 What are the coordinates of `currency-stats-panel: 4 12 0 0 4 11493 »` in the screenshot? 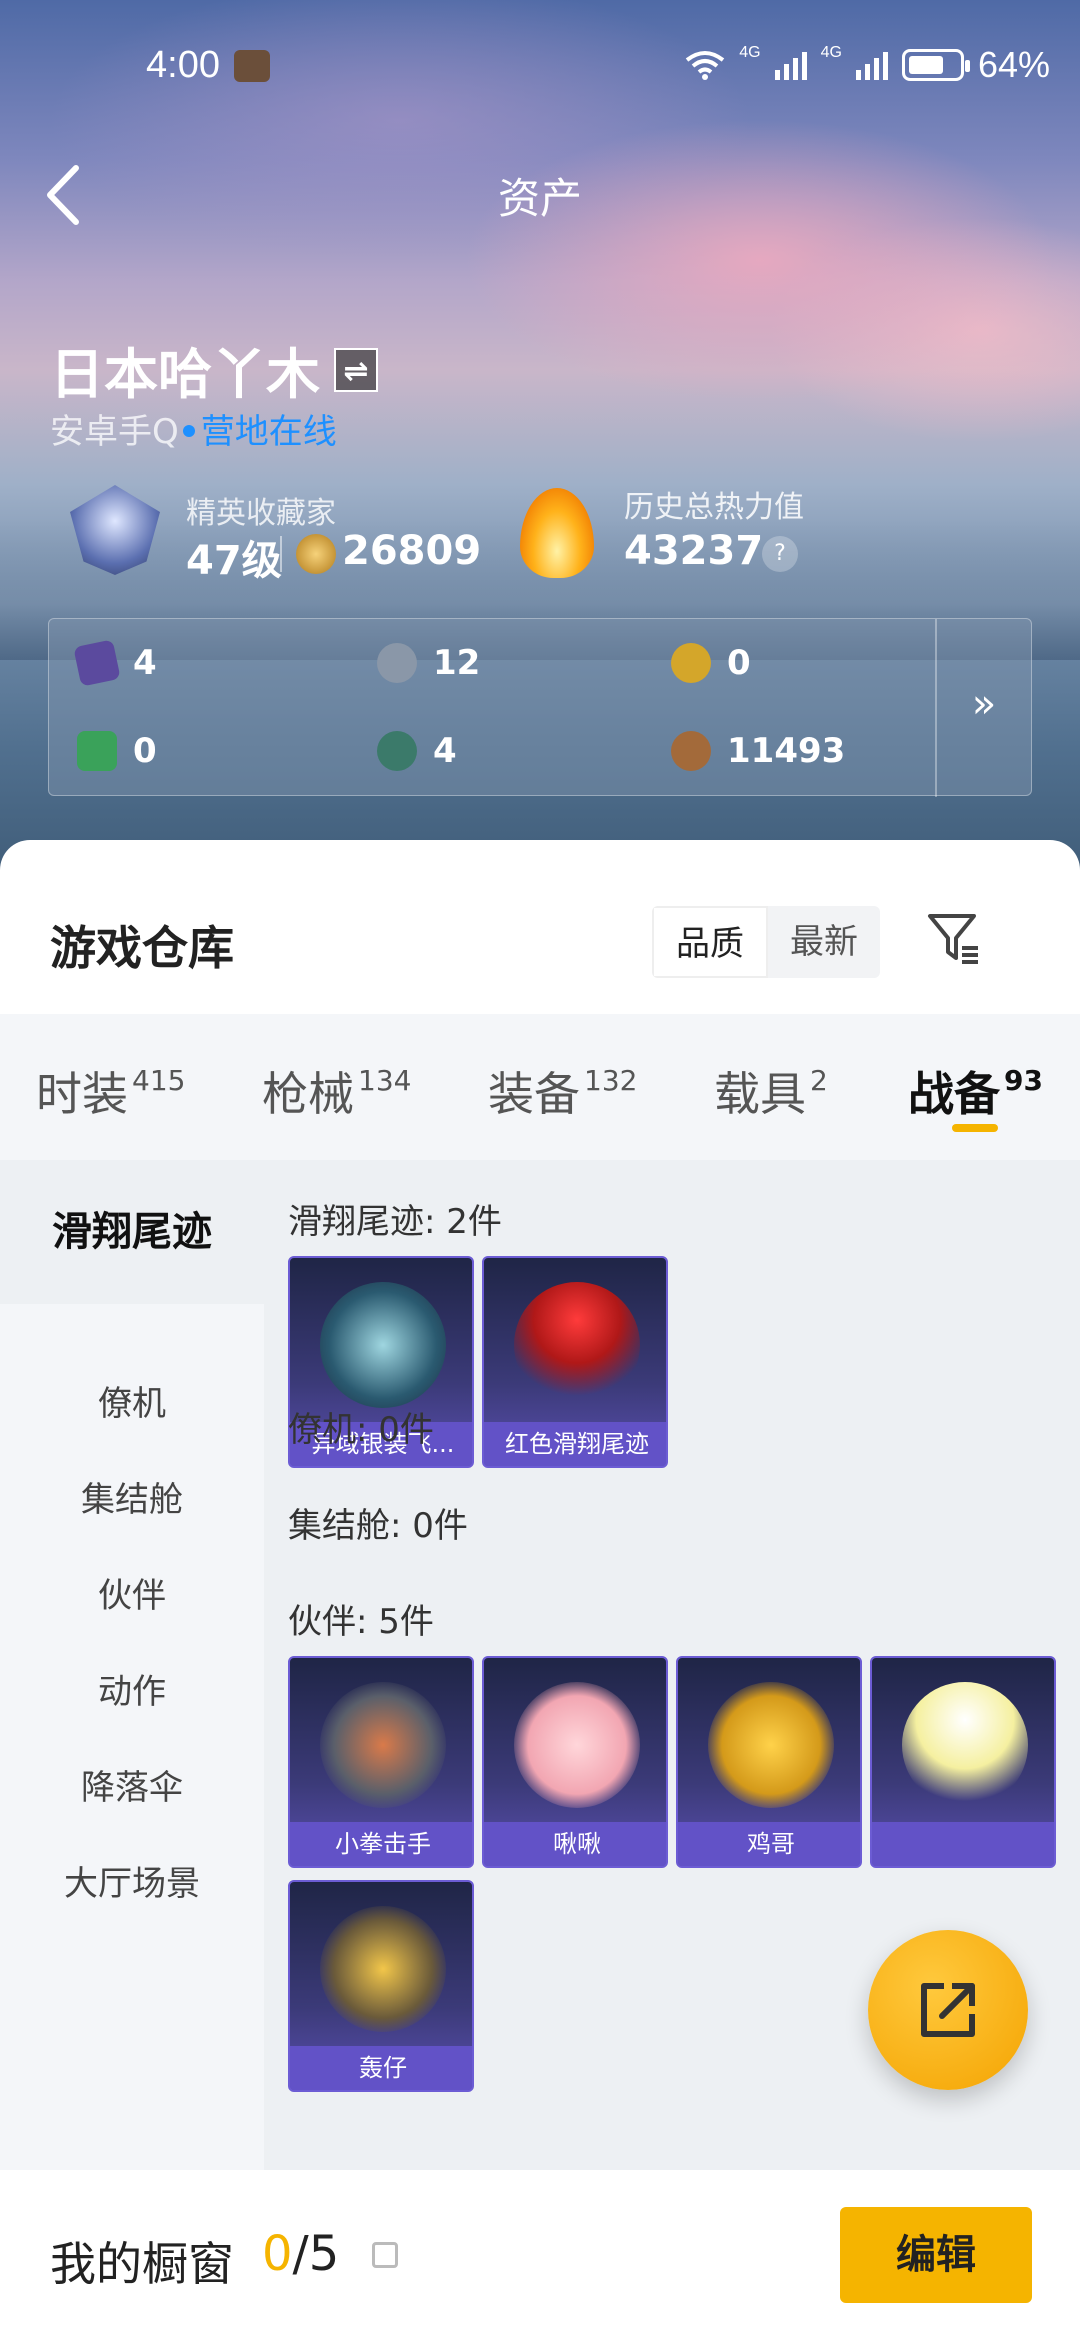 It's located at (540, 707).